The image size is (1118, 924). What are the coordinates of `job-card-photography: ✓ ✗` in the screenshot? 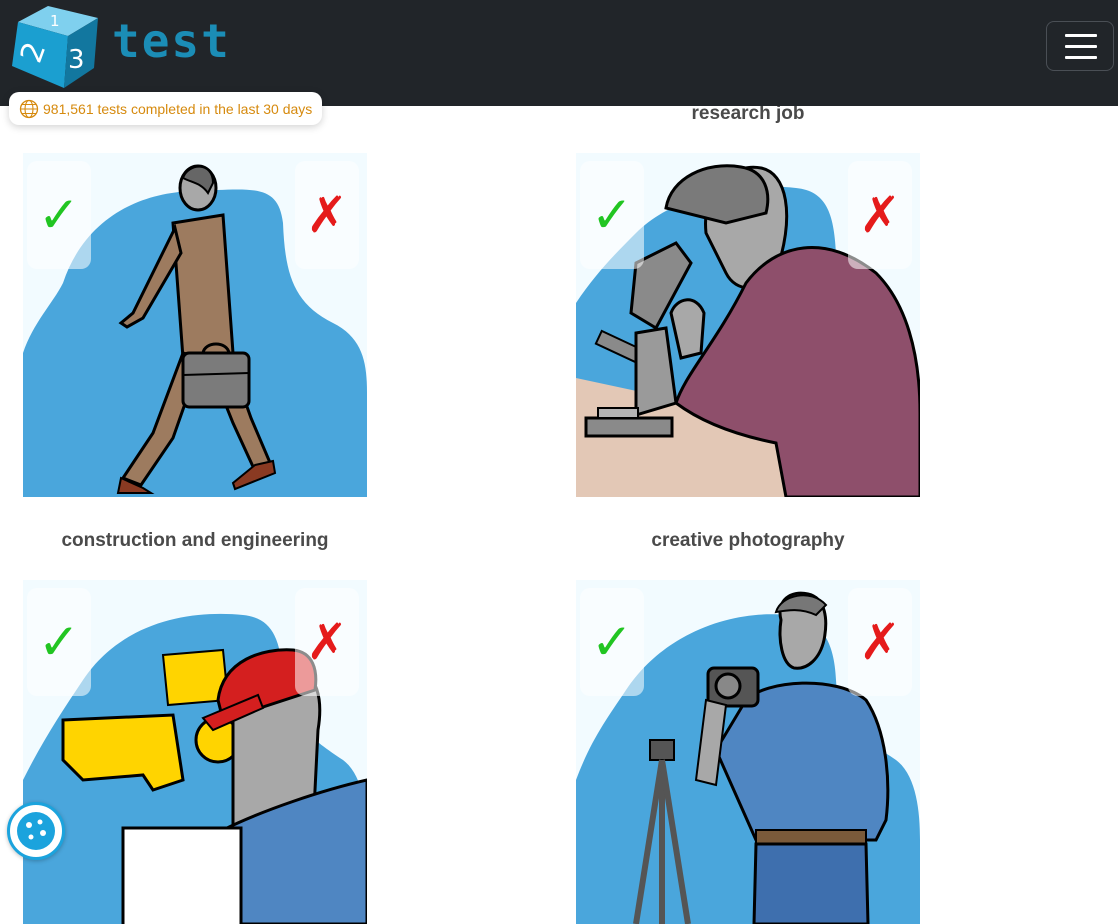 It's located at (748, 752).